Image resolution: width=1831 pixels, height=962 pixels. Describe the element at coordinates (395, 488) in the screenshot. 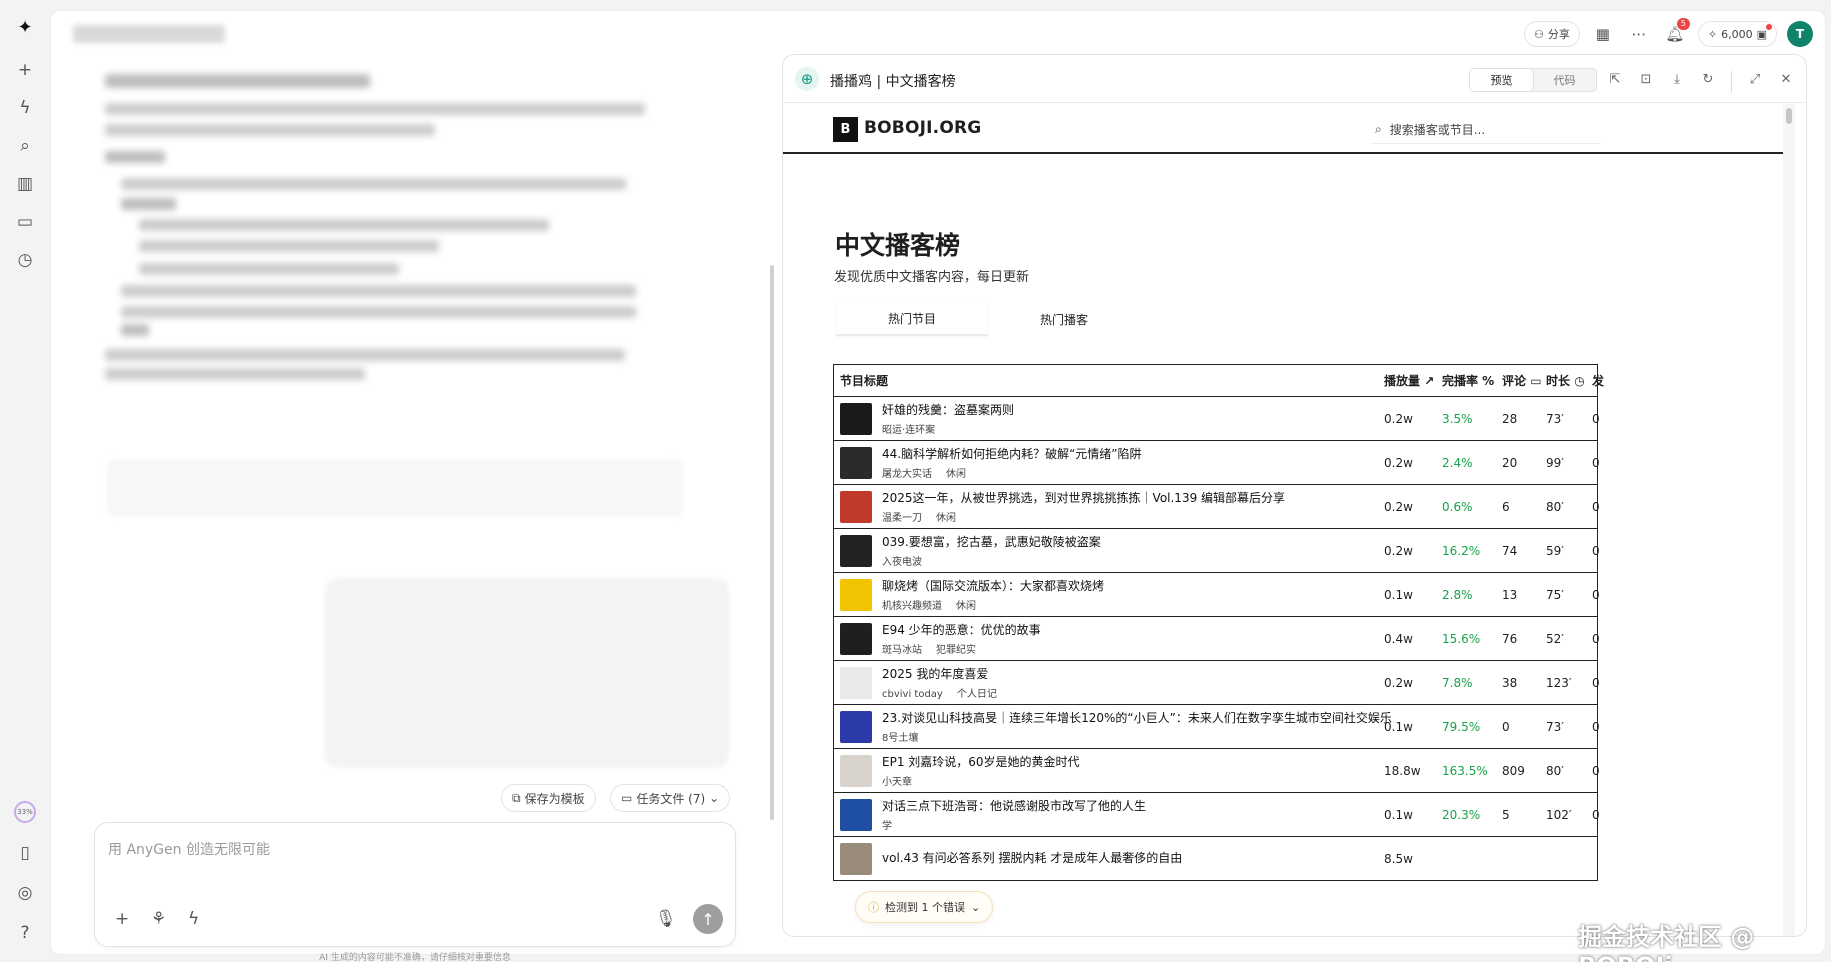

I see `attachment-card-blurred` at that location.